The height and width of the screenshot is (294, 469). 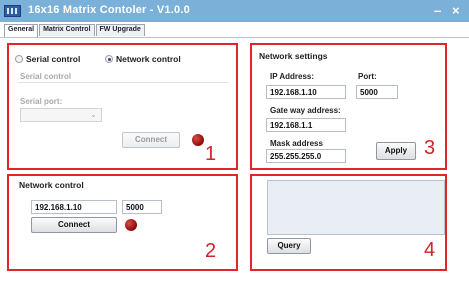 What do you see at coordinates (296, 143) in the screenshot?
I see `mask-label: Mask address` at bounding box center [296, 143].